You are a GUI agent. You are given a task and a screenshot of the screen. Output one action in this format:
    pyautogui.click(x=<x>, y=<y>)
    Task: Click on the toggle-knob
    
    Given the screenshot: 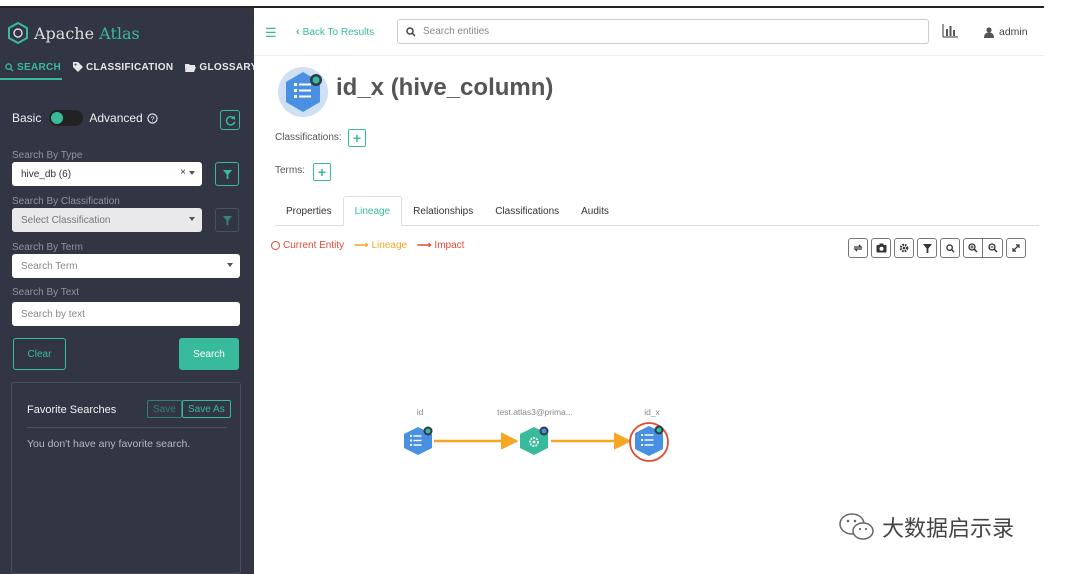 What is the action you would take?
    pyautogui.click(x=57, y=118)
    